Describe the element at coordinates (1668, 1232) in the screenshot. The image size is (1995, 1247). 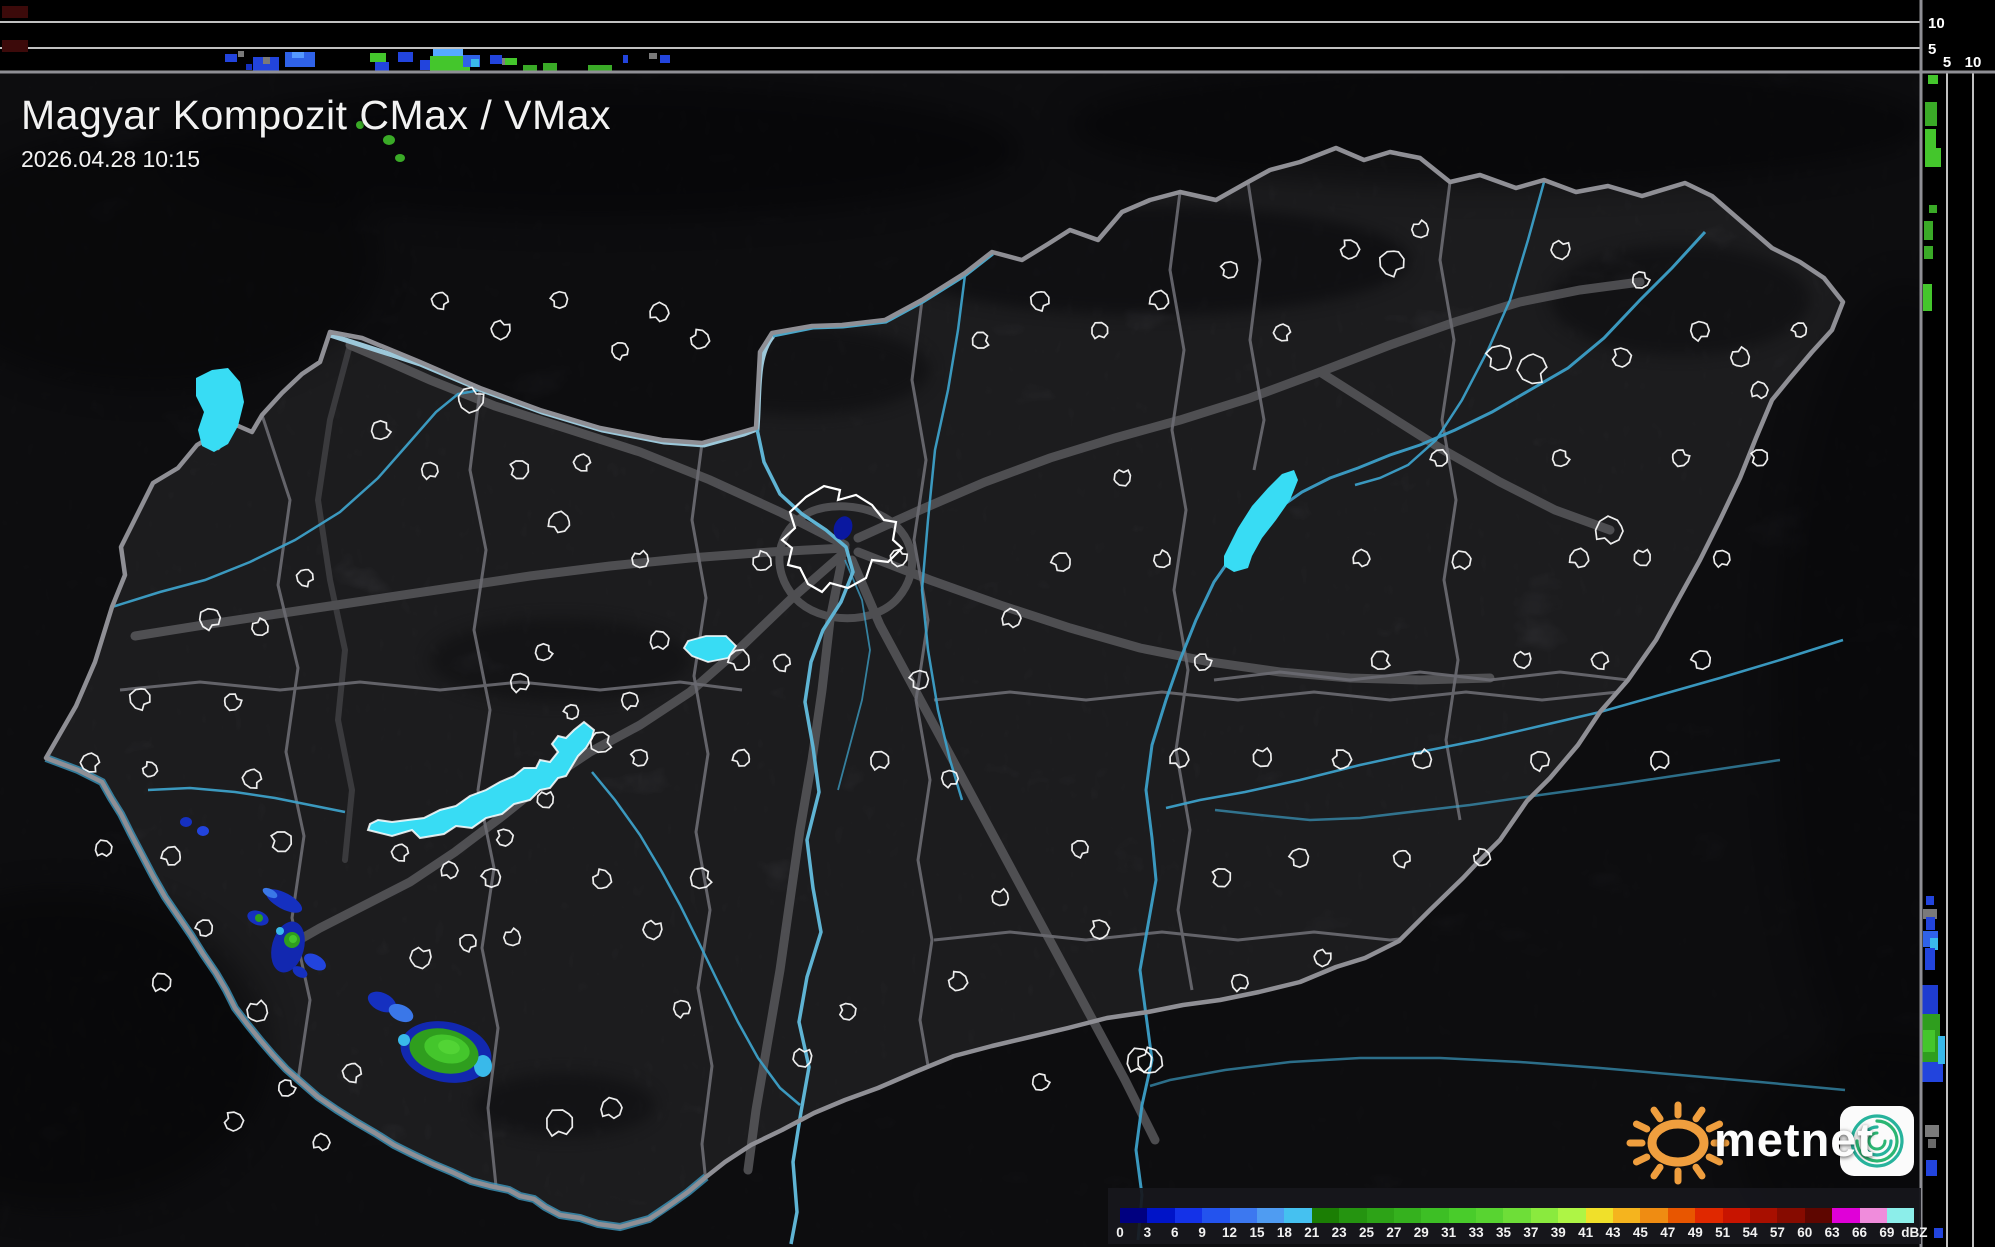
I see `legend-value: 47` at that location.